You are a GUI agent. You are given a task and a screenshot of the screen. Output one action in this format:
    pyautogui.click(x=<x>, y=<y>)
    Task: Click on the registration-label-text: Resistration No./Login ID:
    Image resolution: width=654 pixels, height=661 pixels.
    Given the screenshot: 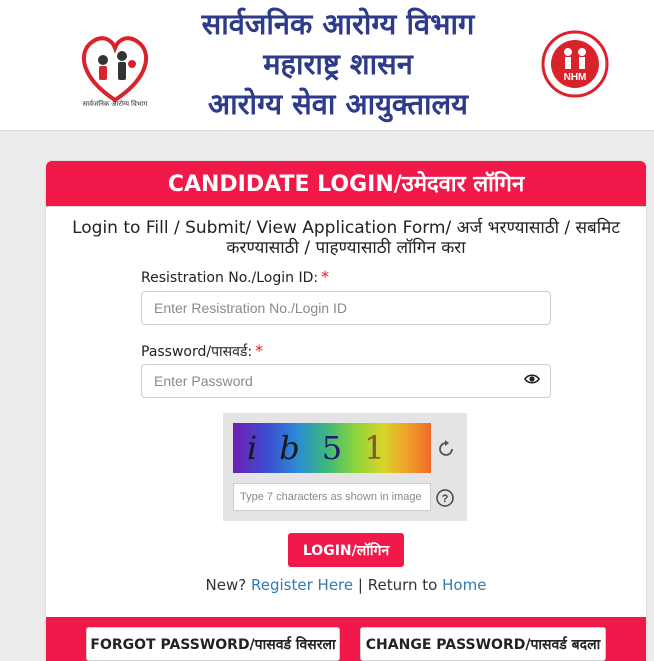 What is the action you would take?
    pyautogui.click(x=230, y=278)
    